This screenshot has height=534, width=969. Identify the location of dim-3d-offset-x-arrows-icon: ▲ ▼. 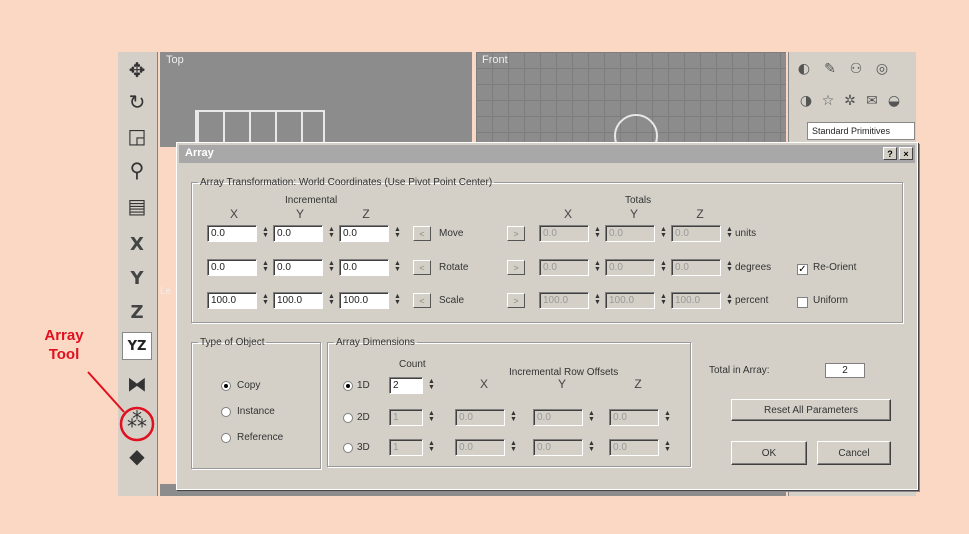
(513, 447).